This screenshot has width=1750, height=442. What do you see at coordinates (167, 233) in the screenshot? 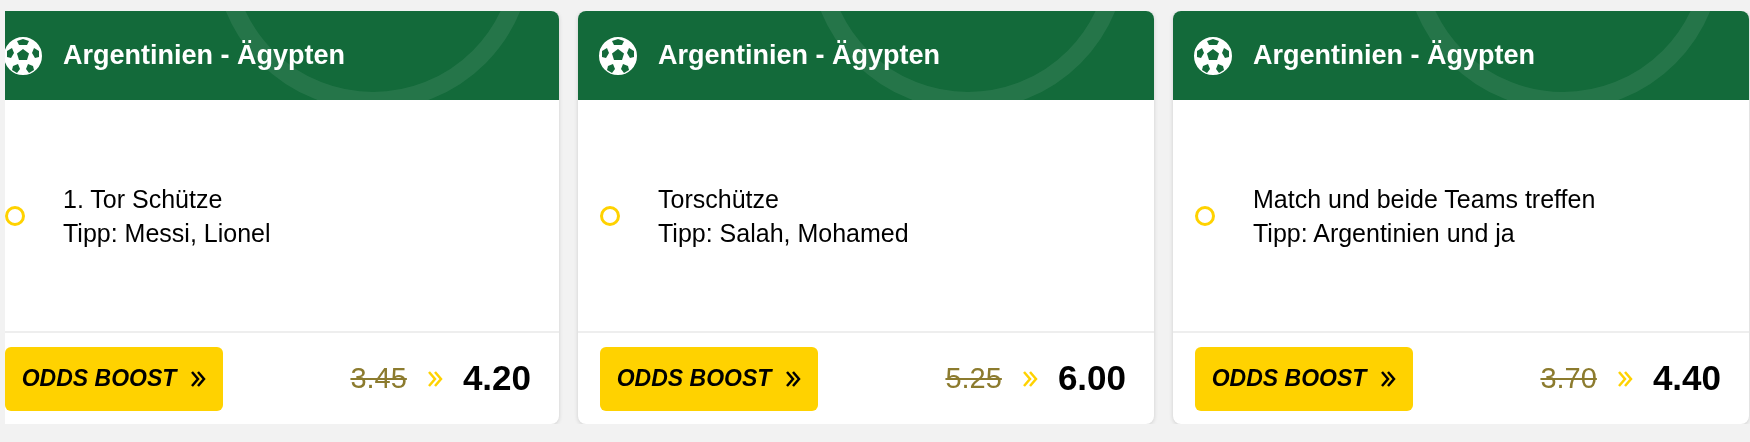
I see `bet-tip: Tipp: Messi, Lionel` at bounding box center [167, 233].